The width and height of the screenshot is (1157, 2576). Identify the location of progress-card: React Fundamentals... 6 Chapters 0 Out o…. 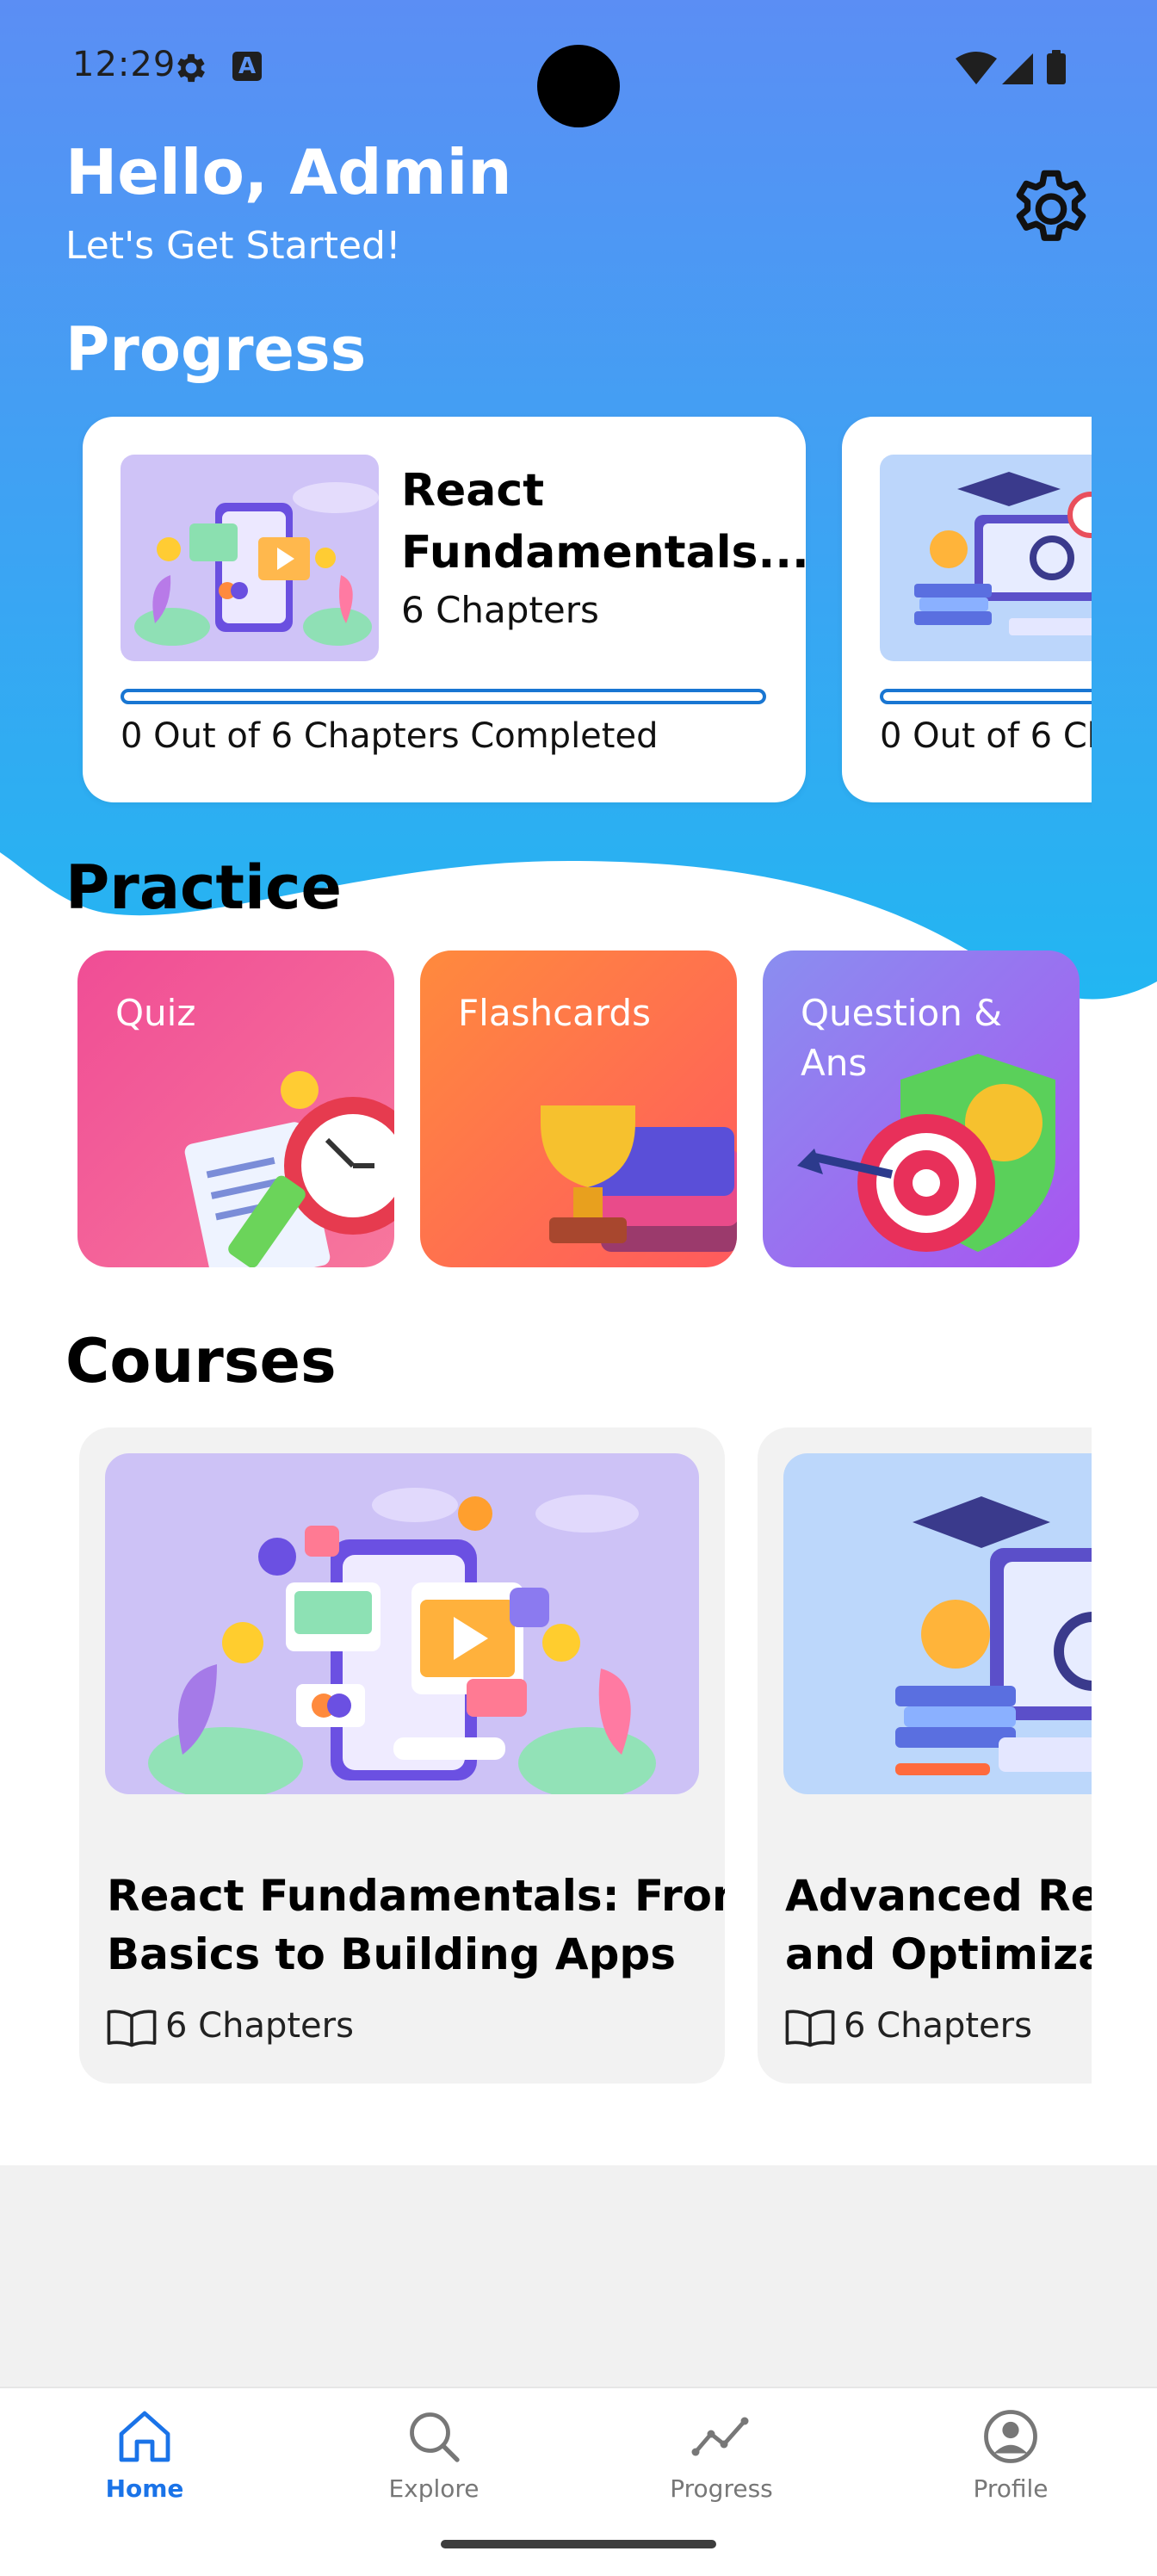
(446, 609).